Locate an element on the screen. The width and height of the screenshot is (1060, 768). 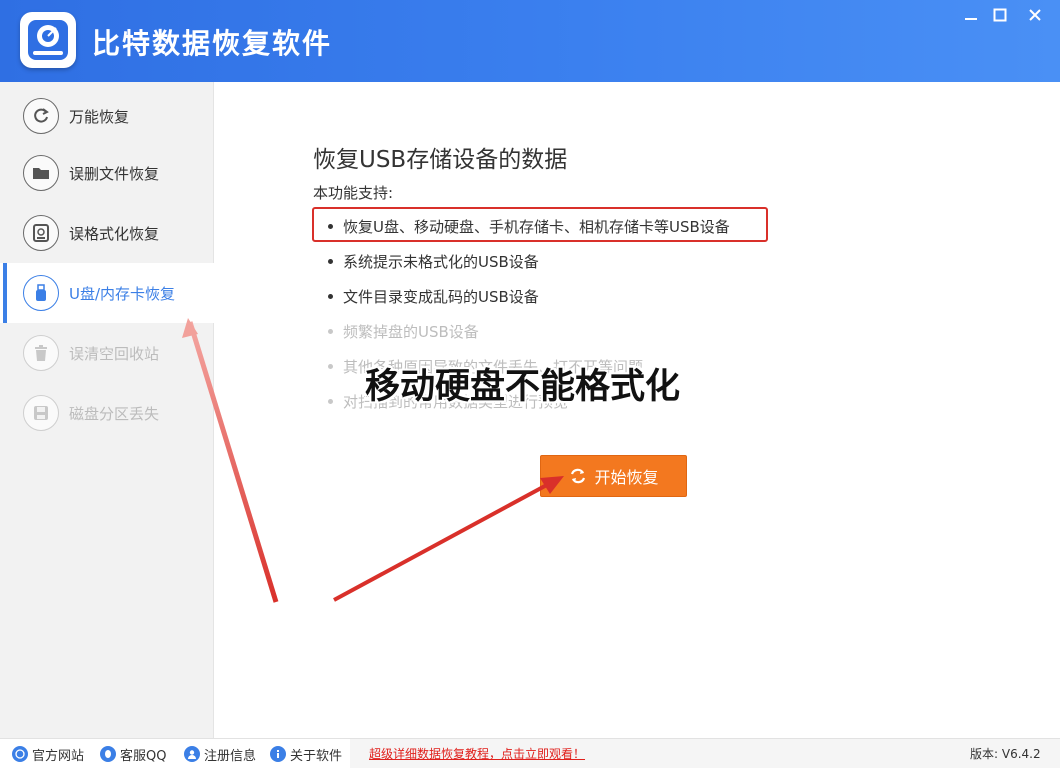
sidebar-item-partition-lost: 磁盘分区丢失 is located at coordinates (107, 413).